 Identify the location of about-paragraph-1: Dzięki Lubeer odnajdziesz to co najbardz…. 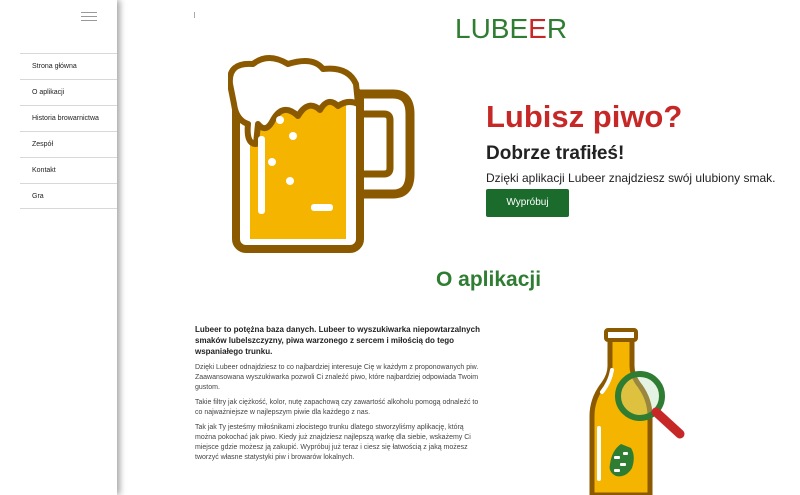
(337, 377).